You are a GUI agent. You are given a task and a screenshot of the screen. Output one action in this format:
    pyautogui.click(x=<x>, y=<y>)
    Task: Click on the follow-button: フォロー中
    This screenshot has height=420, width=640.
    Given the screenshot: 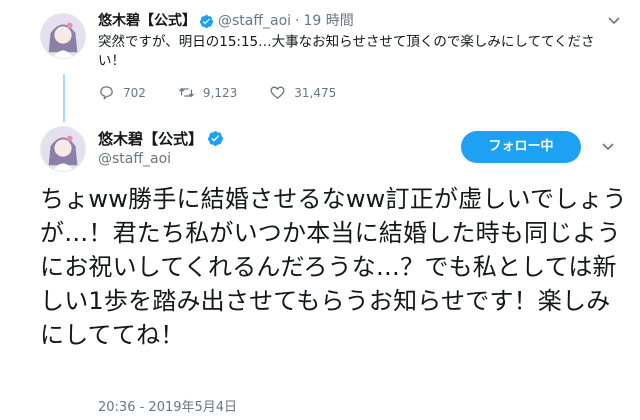 What is the action you would take?
    pyautogui.click(x=521, y=147)
    